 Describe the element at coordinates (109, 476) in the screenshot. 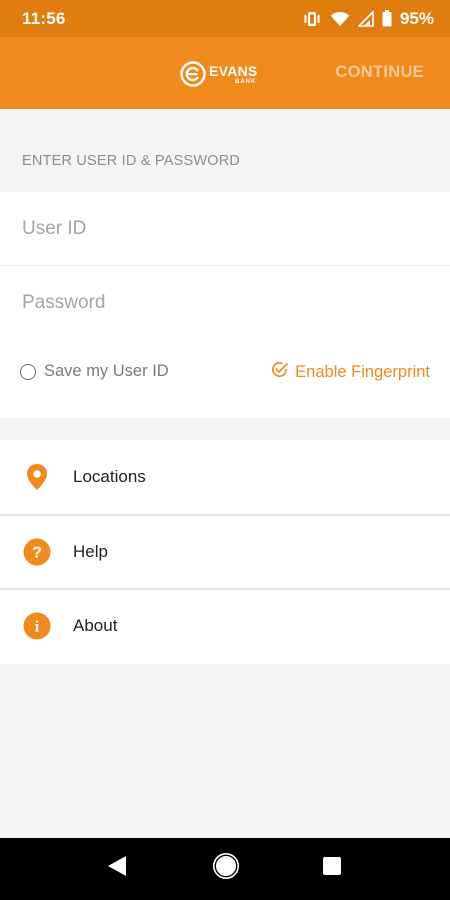

I see `menu-label-locations: Locations` at that location.